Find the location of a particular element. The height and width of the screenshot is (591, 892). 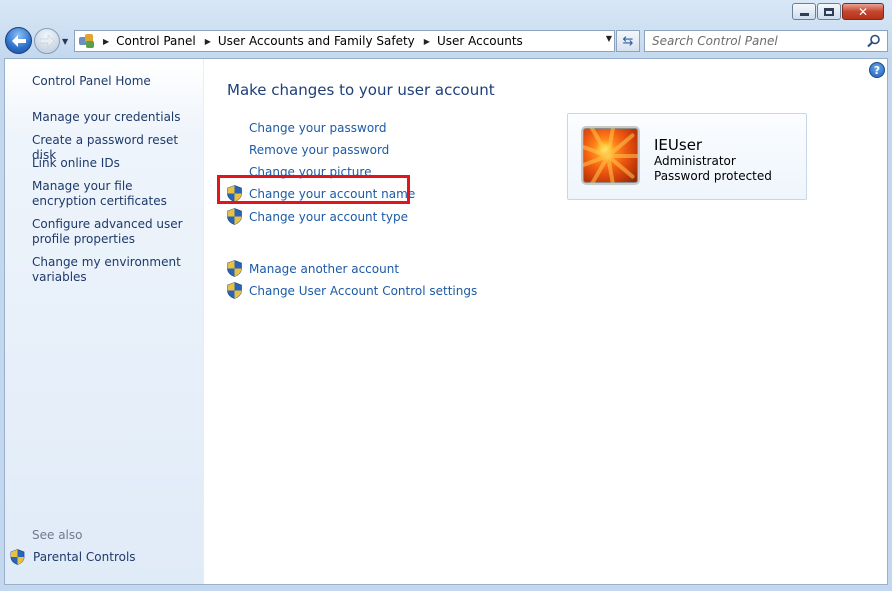

search-box is located at coordinates (766, 41).